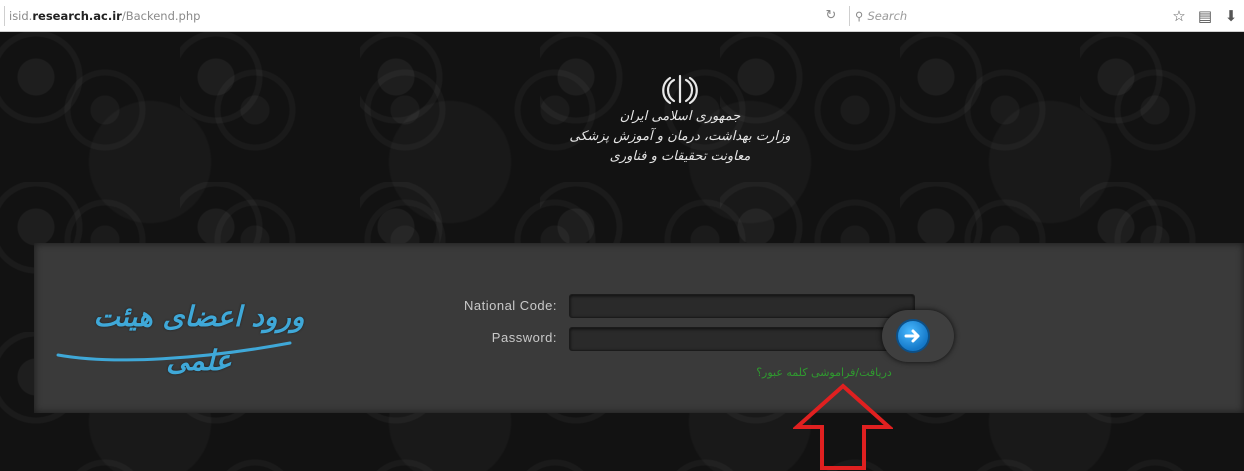 The height and width of the screenshot is (471, 1244). Describe the element at coordinates (680, 89) in the screenshot. I see `iran-emblem-icon` at that location.